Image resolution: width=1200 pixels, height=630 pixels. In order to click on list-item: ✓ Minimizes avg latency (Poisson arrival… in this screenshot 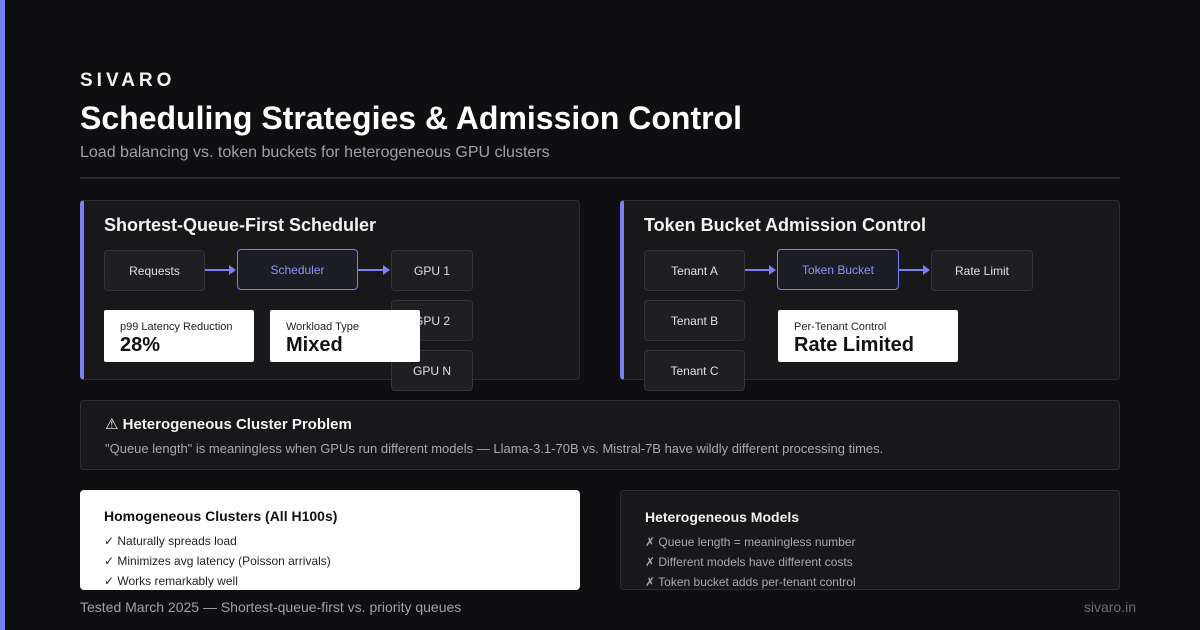, I will do `click(217, 561)`.